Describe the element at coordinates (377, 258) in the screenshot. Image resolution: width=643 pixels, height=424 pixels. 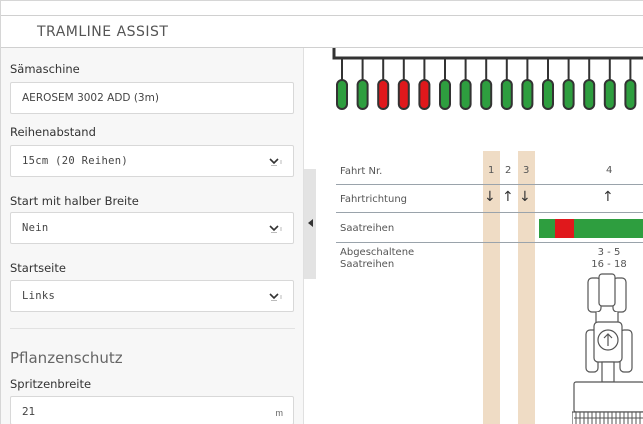
I see `disabled-rows-label: Abgeschaltene Saatreihen` at that location.